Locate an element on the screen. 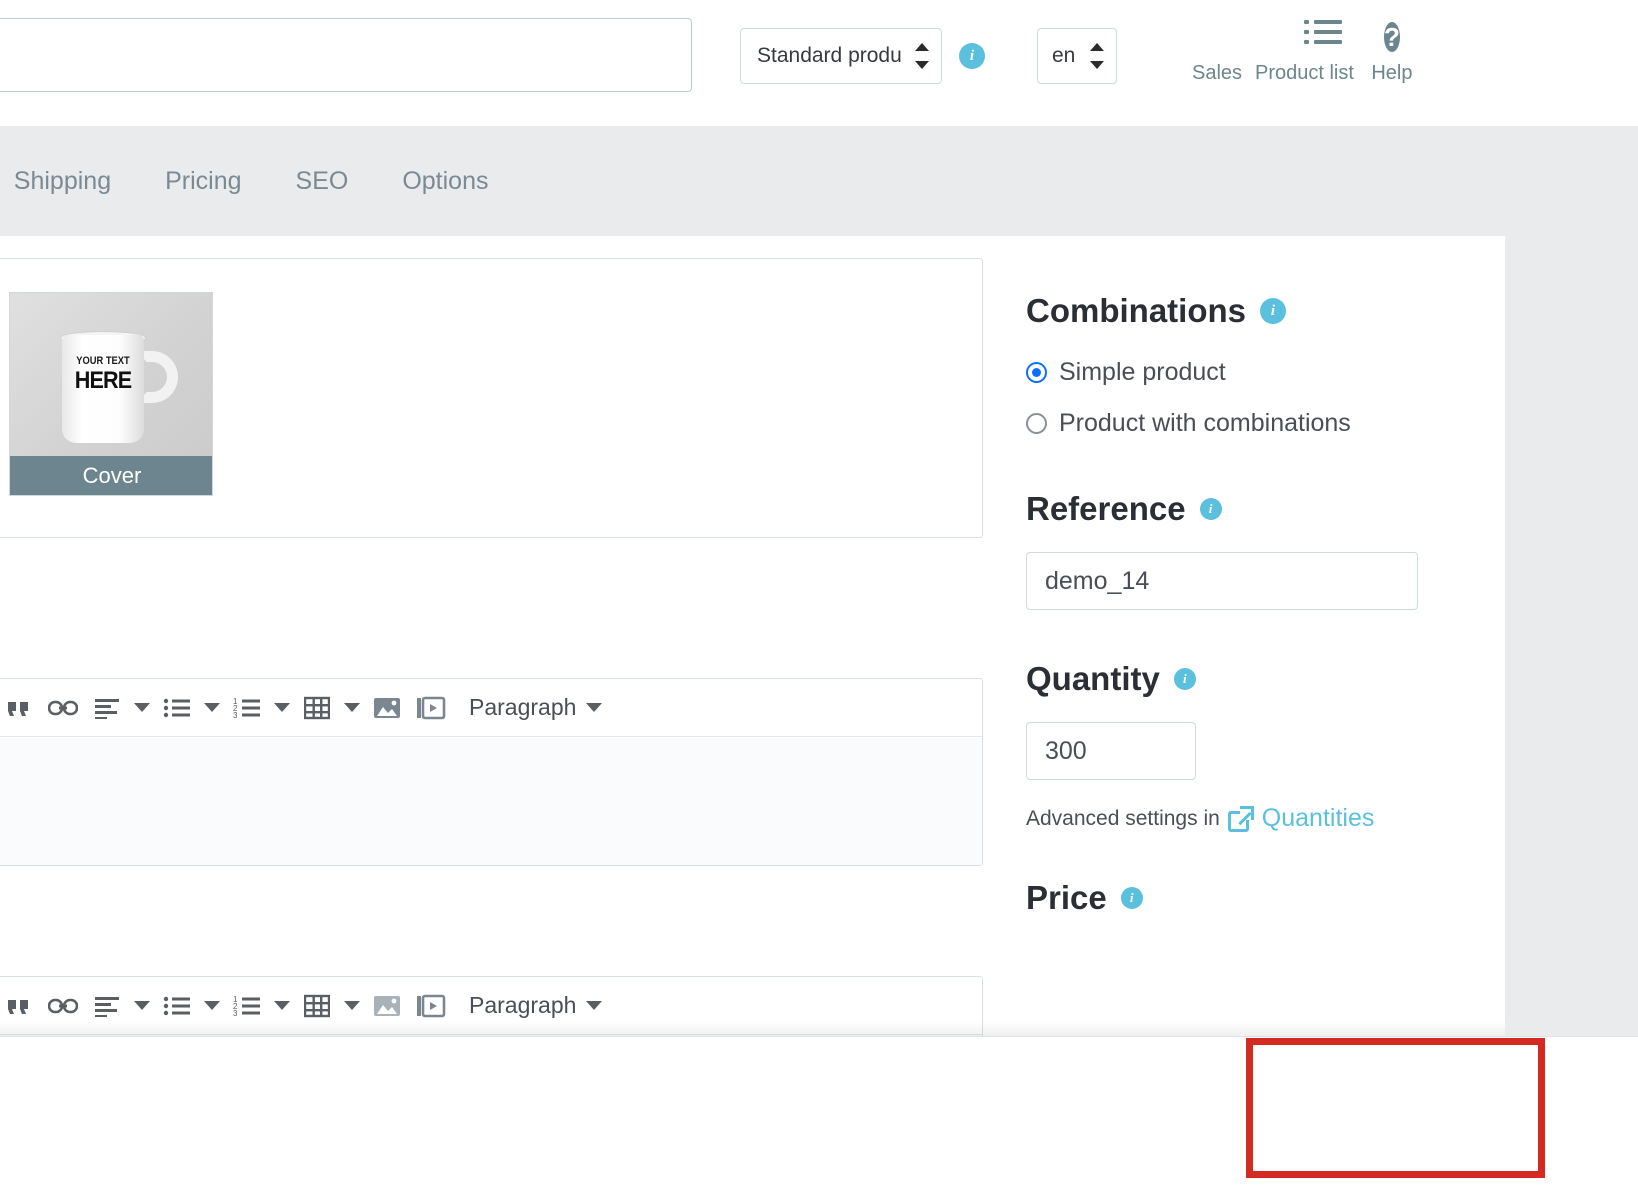 The image size is (1638, 1202). product-type-select: Standard produ is located at coordinates (841, 56).